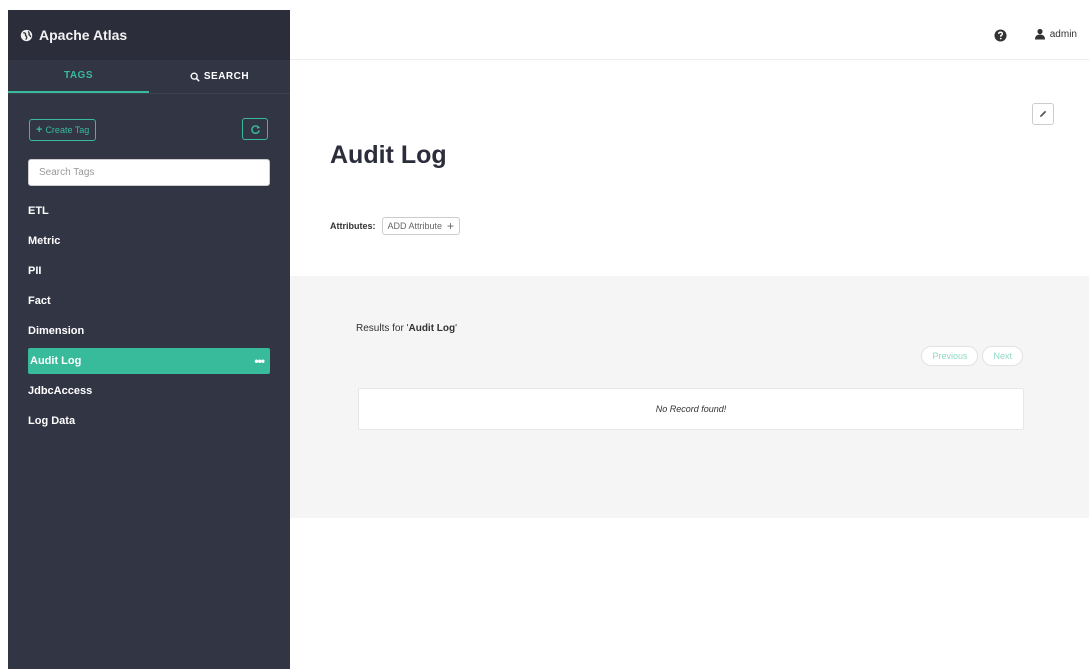 This screenshot has height=669, width=1089. Describe the element at coordinates (149, 391) in the screenshot. I see `sidebar-item-jdbcaccess: JdbcAccess` at that location.